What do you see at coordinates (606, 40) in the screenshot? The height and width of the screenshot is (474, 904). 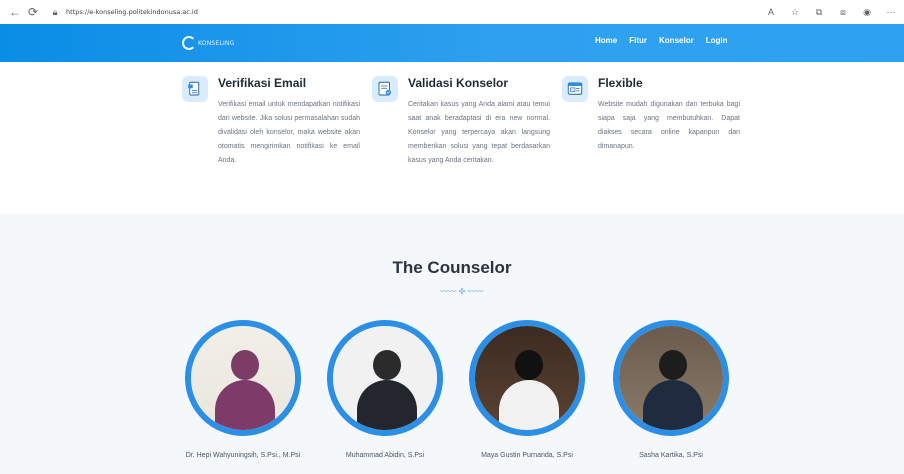 I see `nav-home: Home` at bounding box center [606, 40].